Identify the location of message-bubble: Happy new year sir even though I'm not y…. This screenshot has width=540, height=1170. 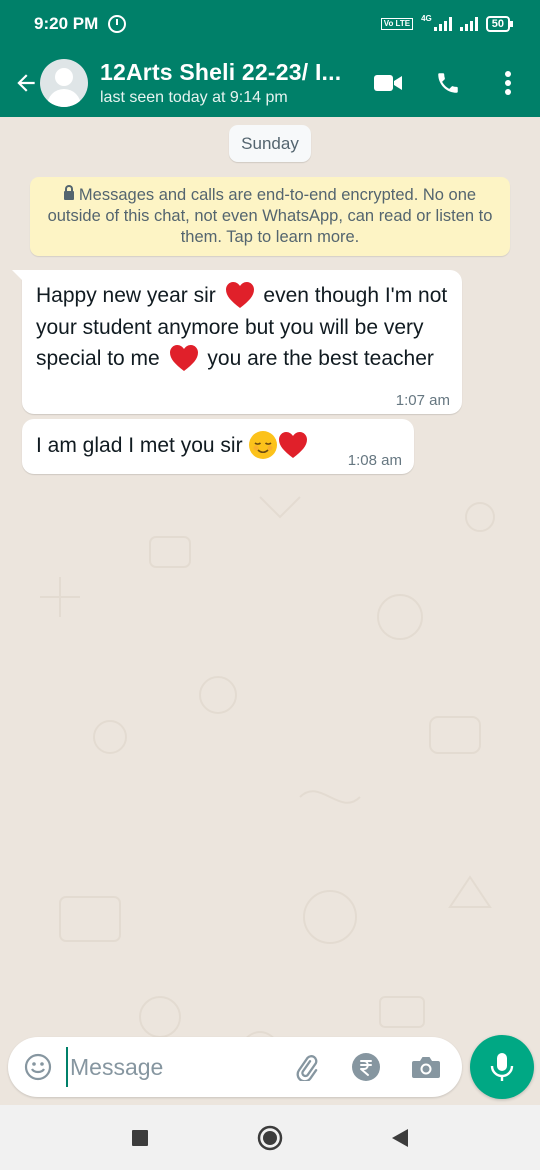
(237, 342).